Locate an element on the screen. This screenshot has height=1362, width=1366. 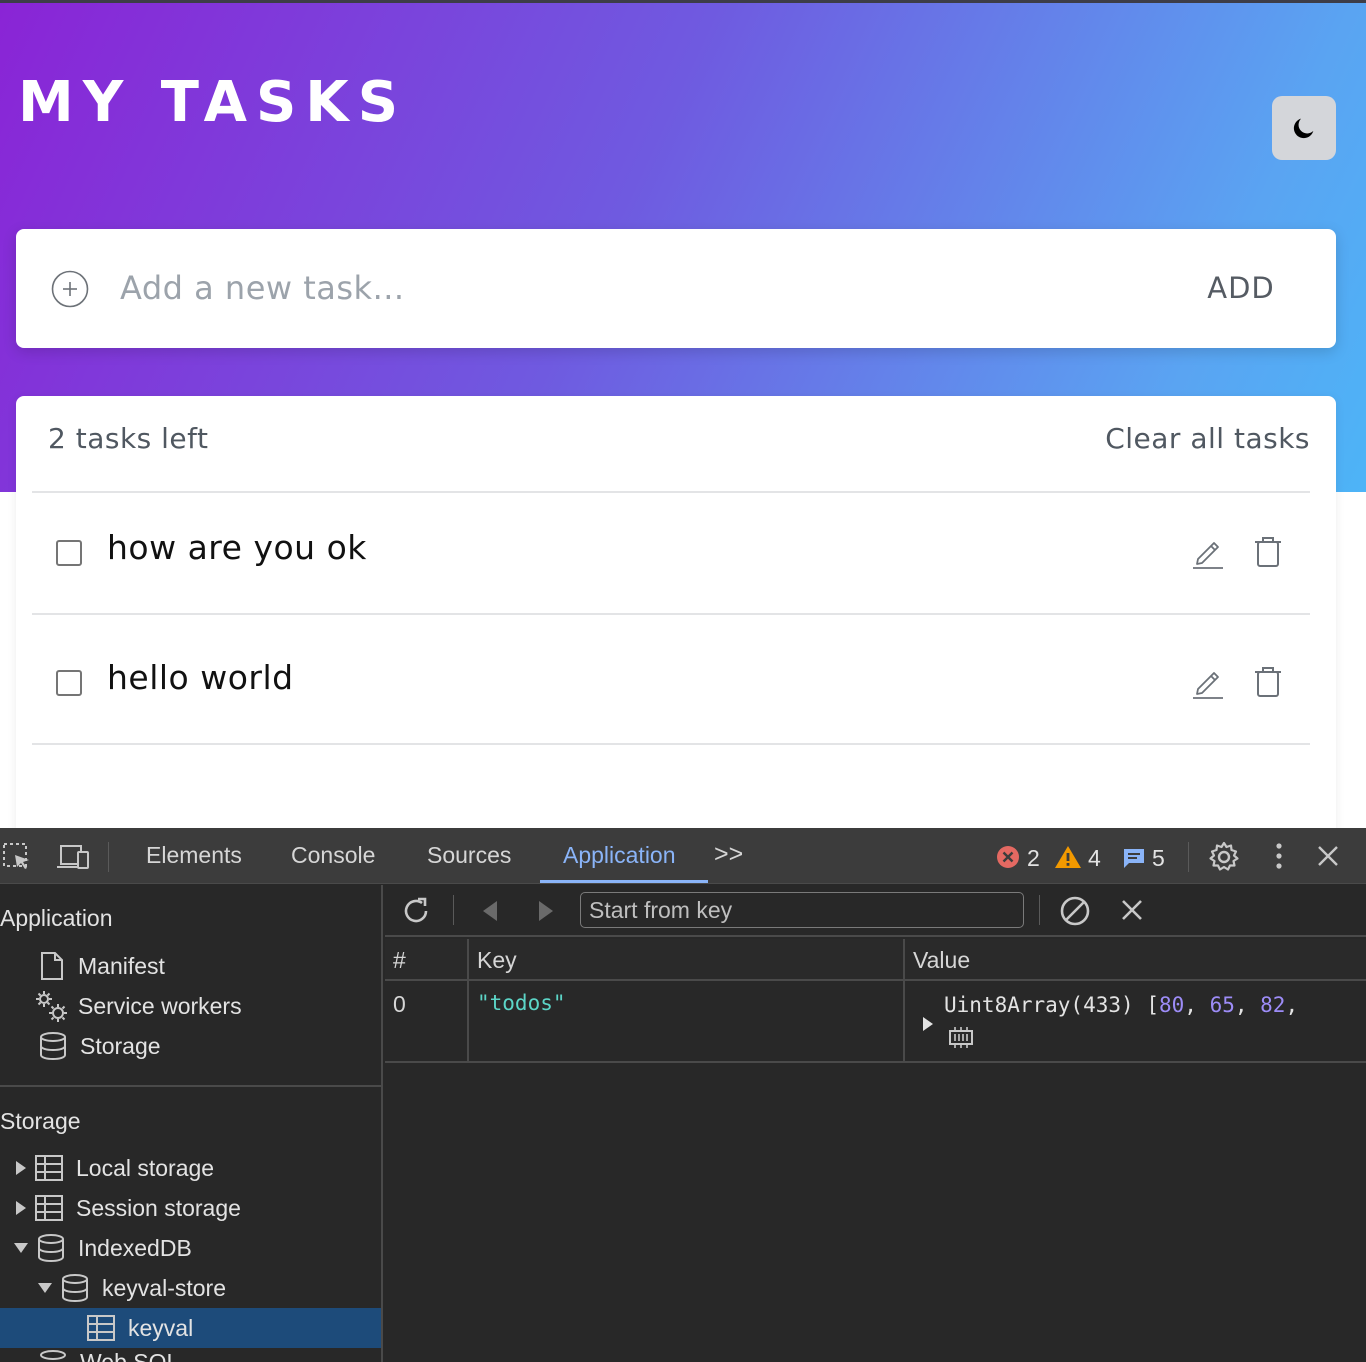
sidebar-item-label: keyval-store is located at coordinates (164, 1287).